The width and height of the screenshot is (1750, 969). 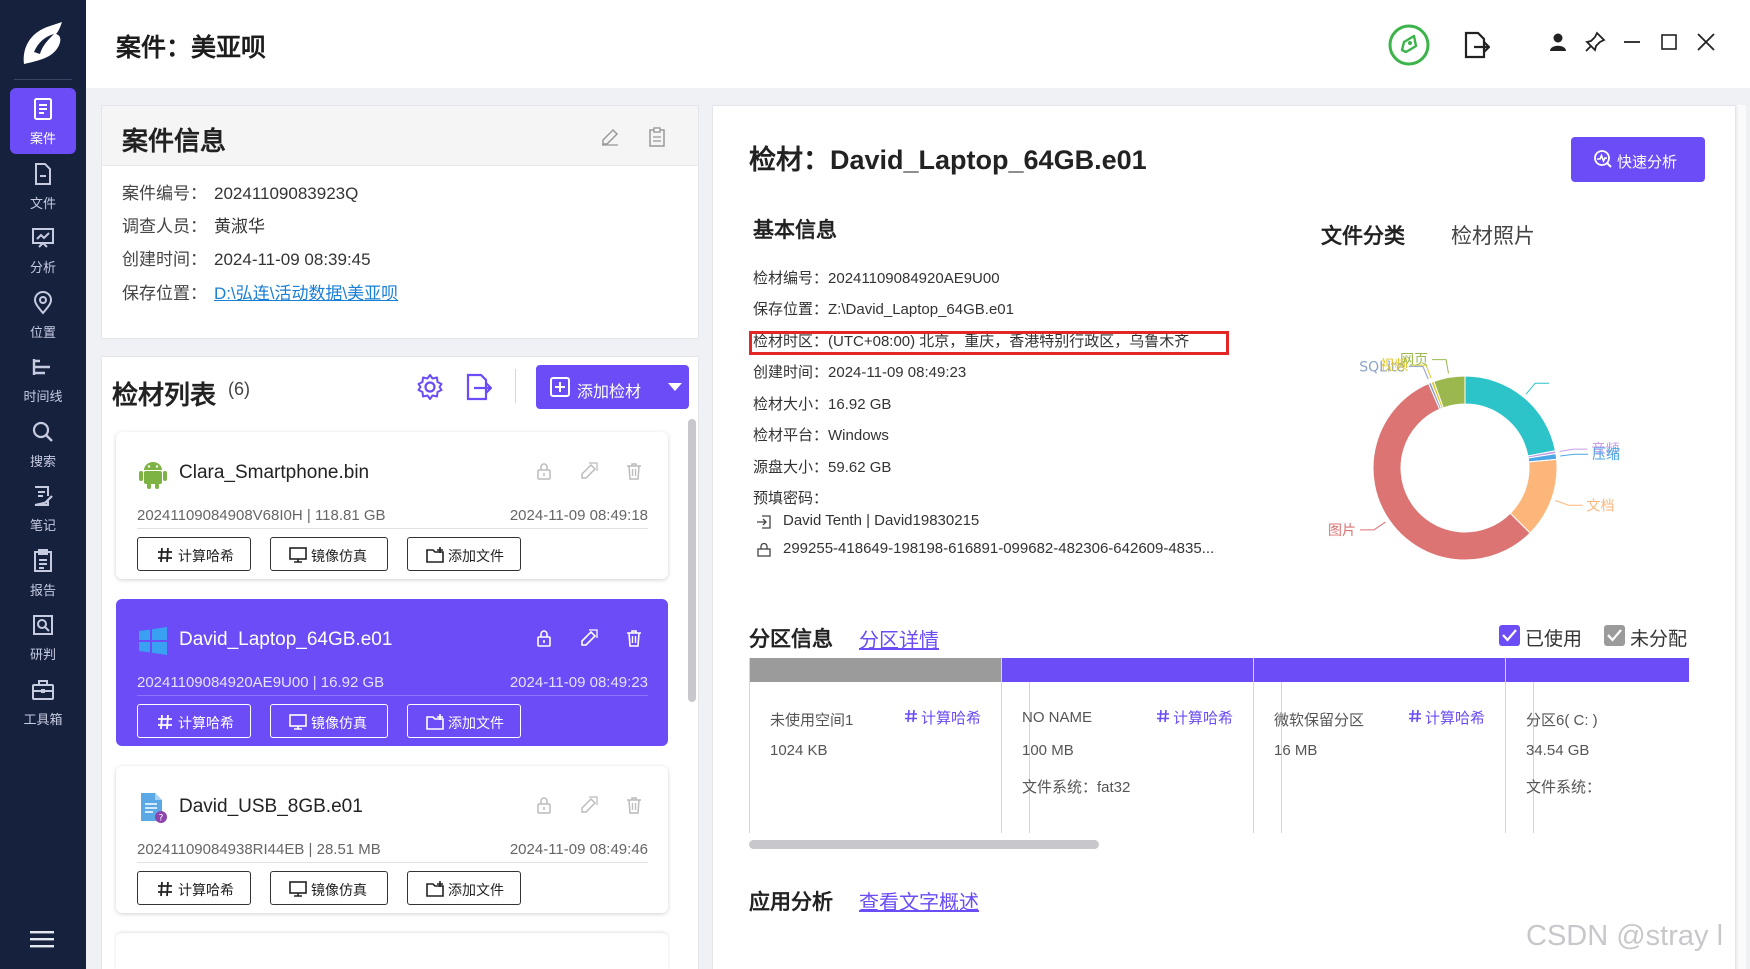 What do you see at coordinates (1363, 235) in the screenshot?
I see `tab-file-classification: 文件分类` at bounding box center [1363, 235].